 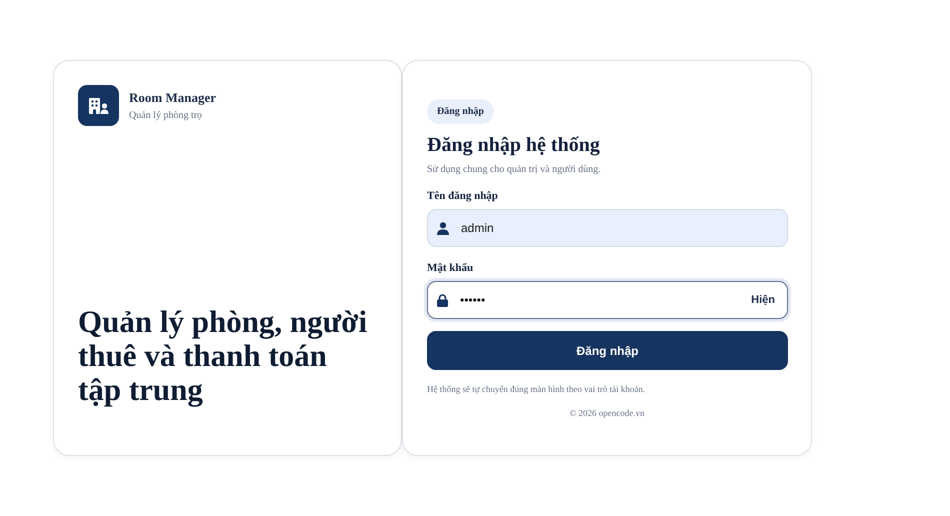 I want to click on field-label: Mật khẩu, so click(x=450, y=268).